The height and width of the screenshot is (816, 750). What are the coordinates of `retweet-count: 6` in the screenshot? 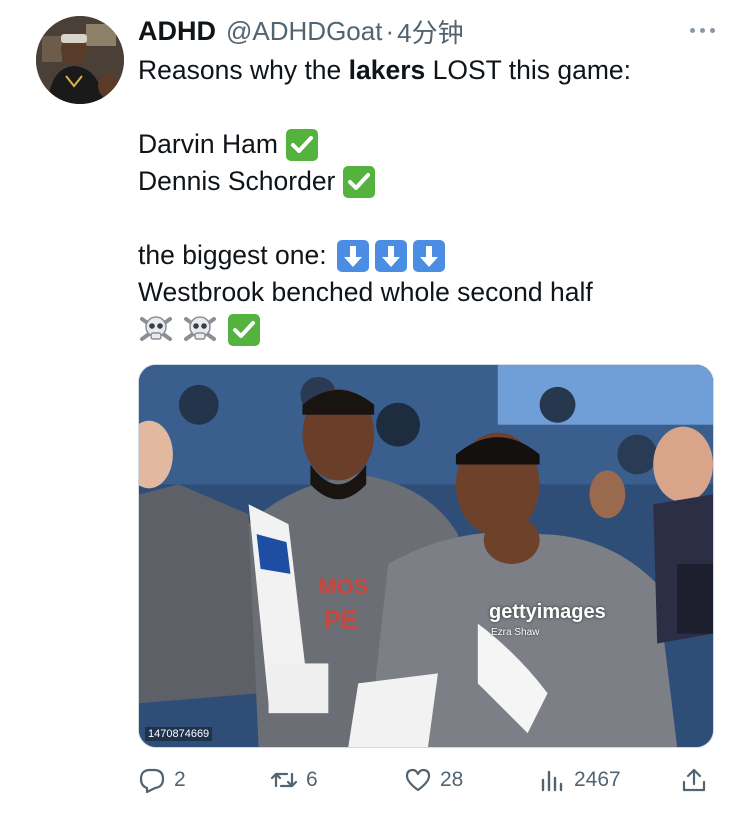 It's located at (312, 779).